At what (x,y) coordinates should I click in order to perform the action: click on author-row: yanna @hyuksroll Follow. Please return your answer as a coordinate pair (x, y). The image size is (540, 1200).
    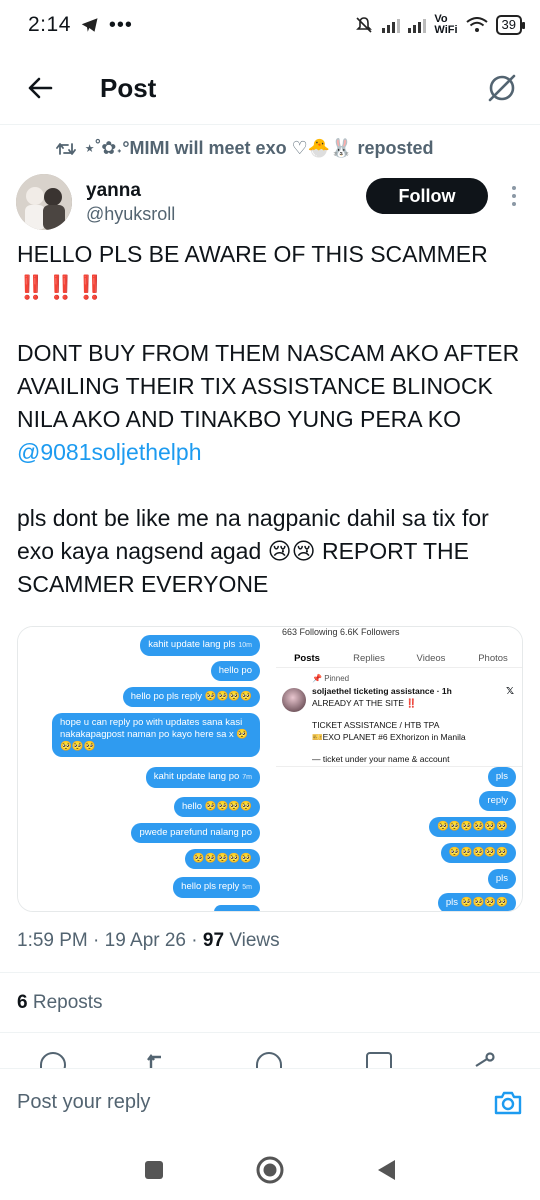
    Looking at the image, I should click on (271, 202).